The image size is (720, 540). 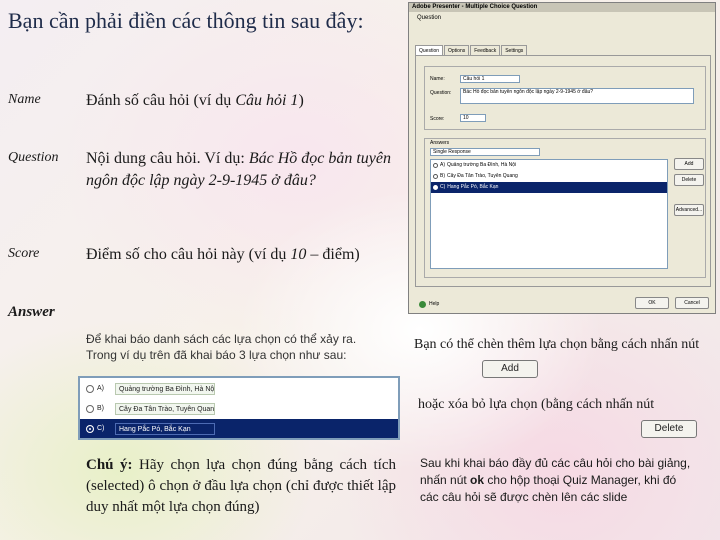 I want to click on dialog-subtitle: Question, so click(x=429, y=18).